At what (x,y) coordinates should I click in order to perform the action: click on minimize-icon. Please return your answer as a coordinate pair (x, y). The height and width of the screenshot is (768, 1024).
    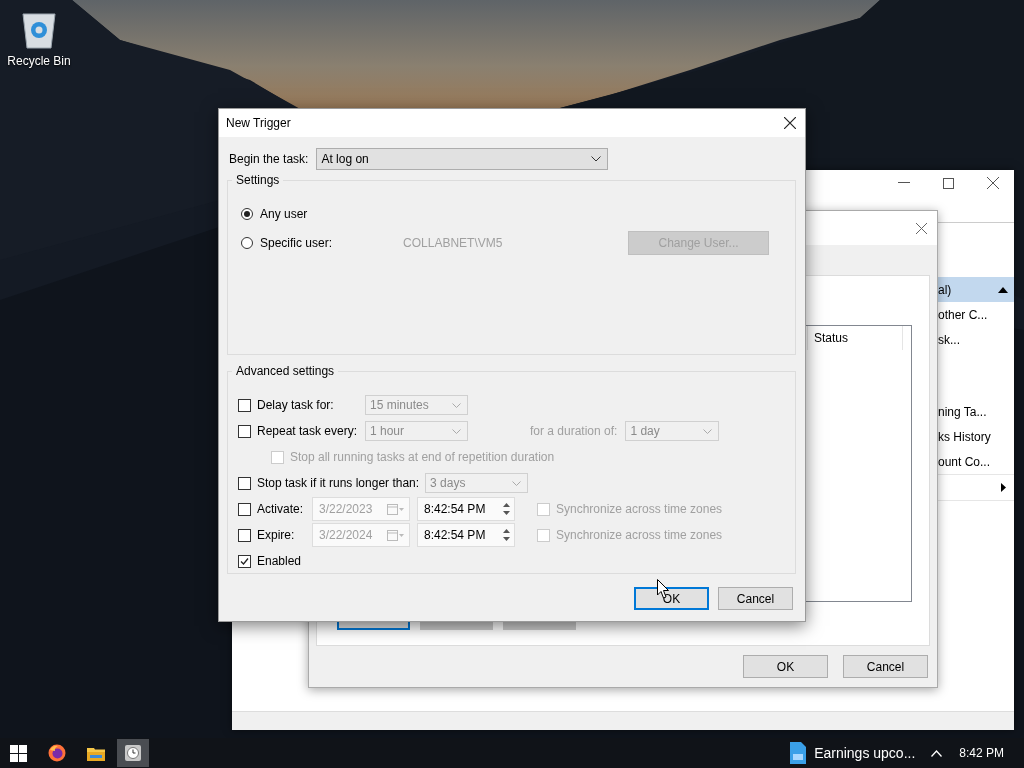
    Looking at the image, I should click on (904, 183).